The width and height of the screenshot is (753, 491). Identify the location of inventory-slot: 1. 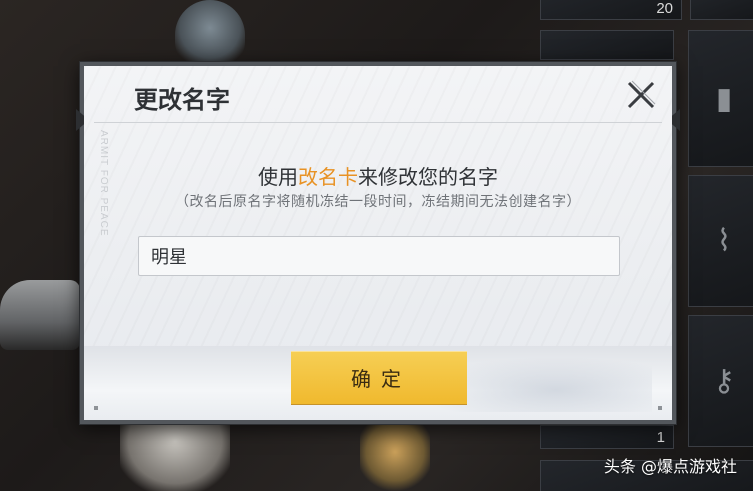
(607, 437).